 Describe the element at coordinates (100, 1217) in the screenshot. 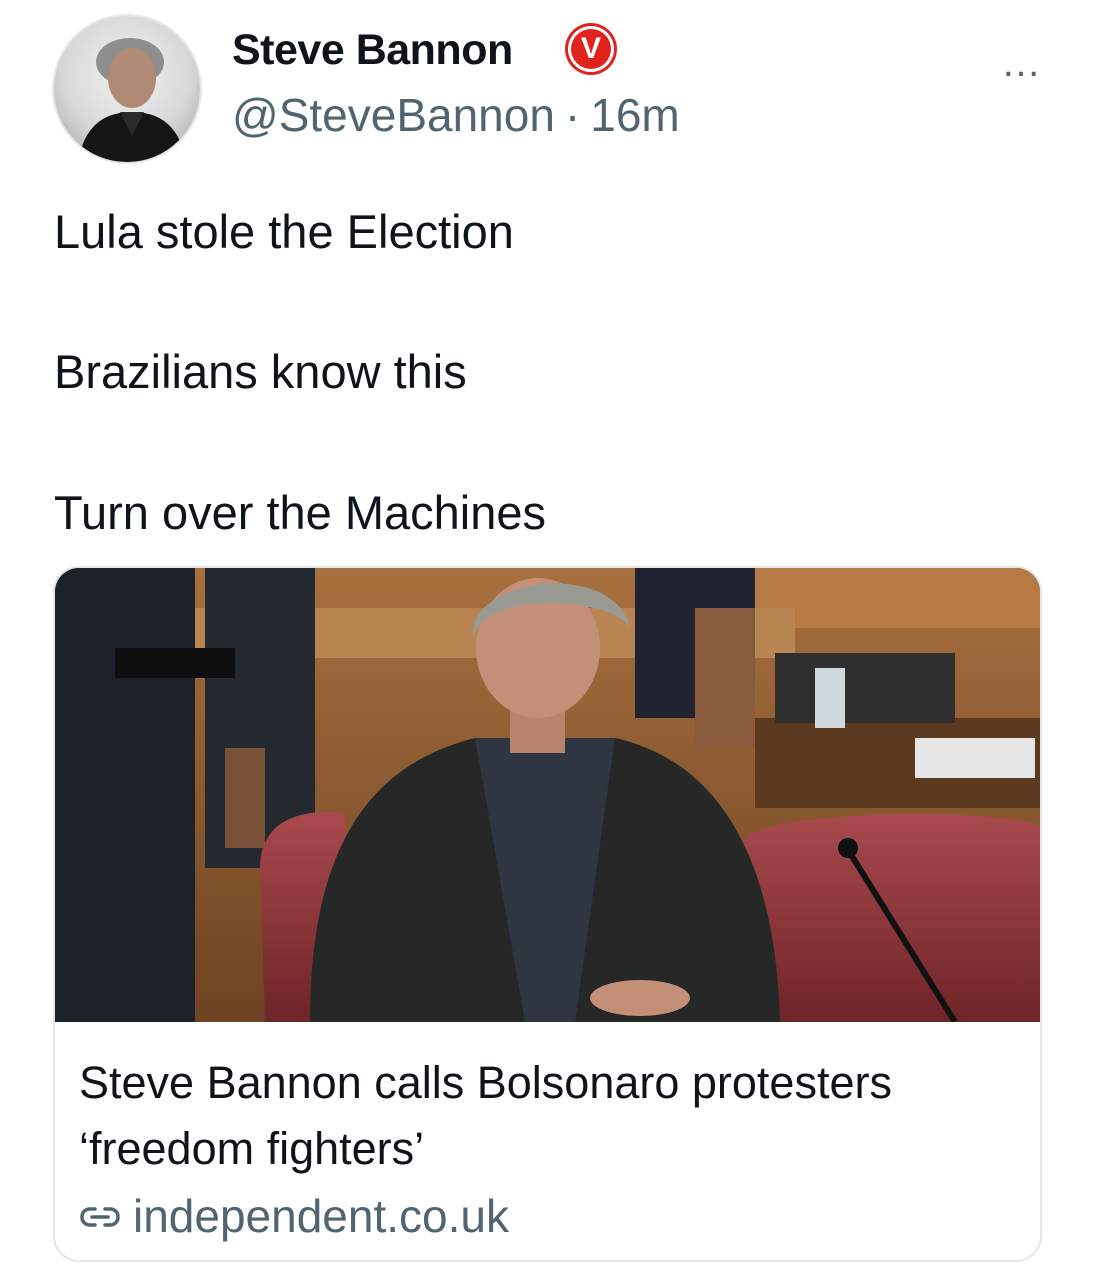

I see `link-icon` at that location.